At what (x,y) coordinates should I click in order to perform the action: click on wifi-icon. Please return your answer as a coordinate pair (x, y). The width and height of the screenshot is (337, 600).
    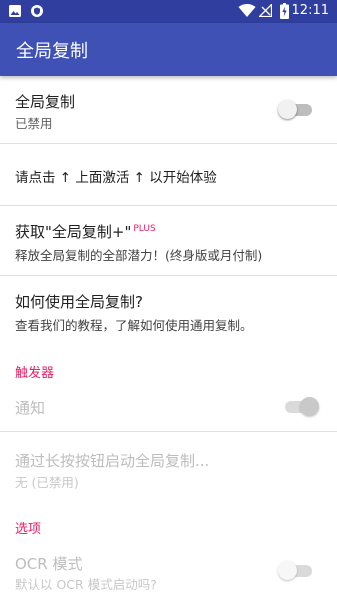
    Looking at the image, I should click on (247, 10).